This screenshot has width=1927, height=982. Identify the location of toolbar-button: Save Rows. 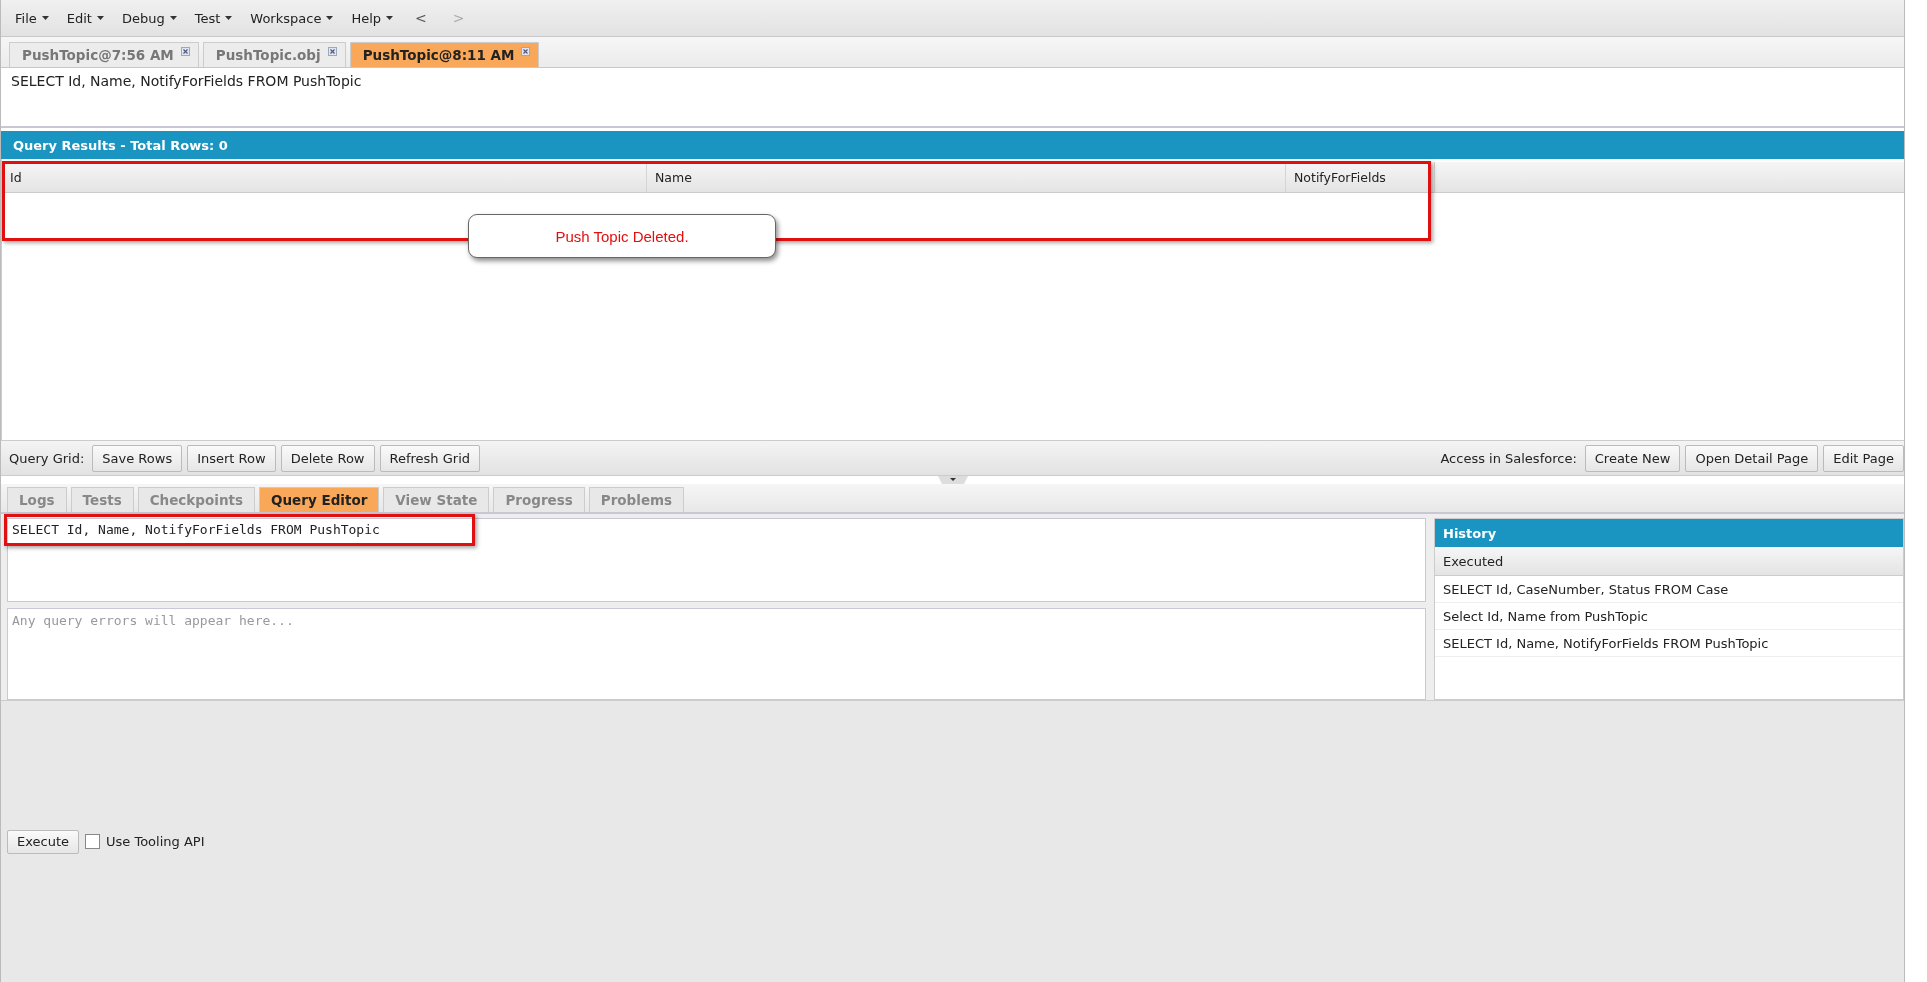
(137, 458).